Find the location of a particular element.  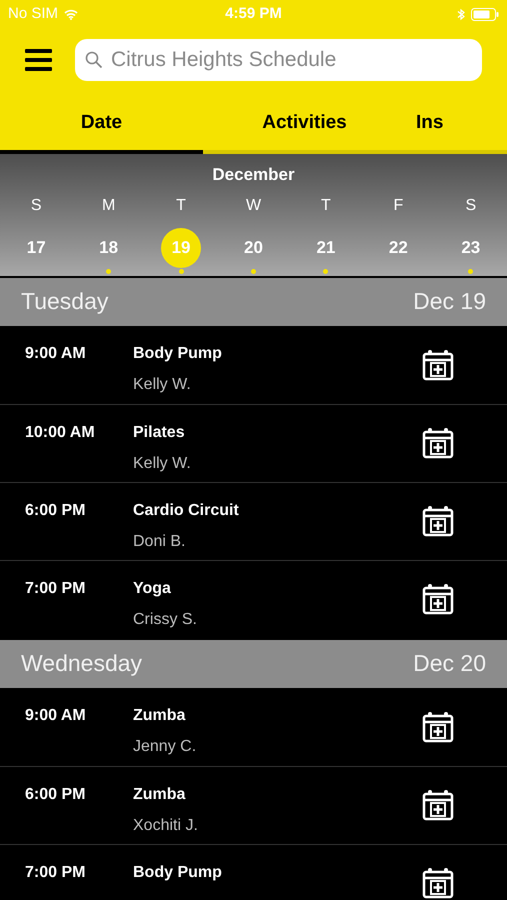

day-date: Dec 20 is located at coordinates (449, 663).